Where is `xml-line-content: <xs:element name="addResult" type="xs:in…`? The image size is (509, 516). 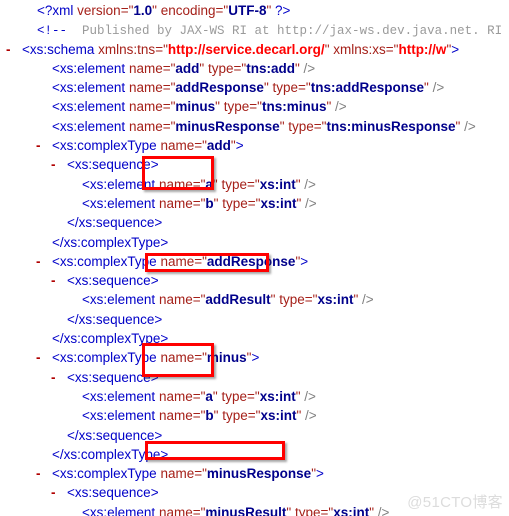
xml-line-content: <xs:element name="addResult" type="xs:in… is located at coordinates (228, 300).